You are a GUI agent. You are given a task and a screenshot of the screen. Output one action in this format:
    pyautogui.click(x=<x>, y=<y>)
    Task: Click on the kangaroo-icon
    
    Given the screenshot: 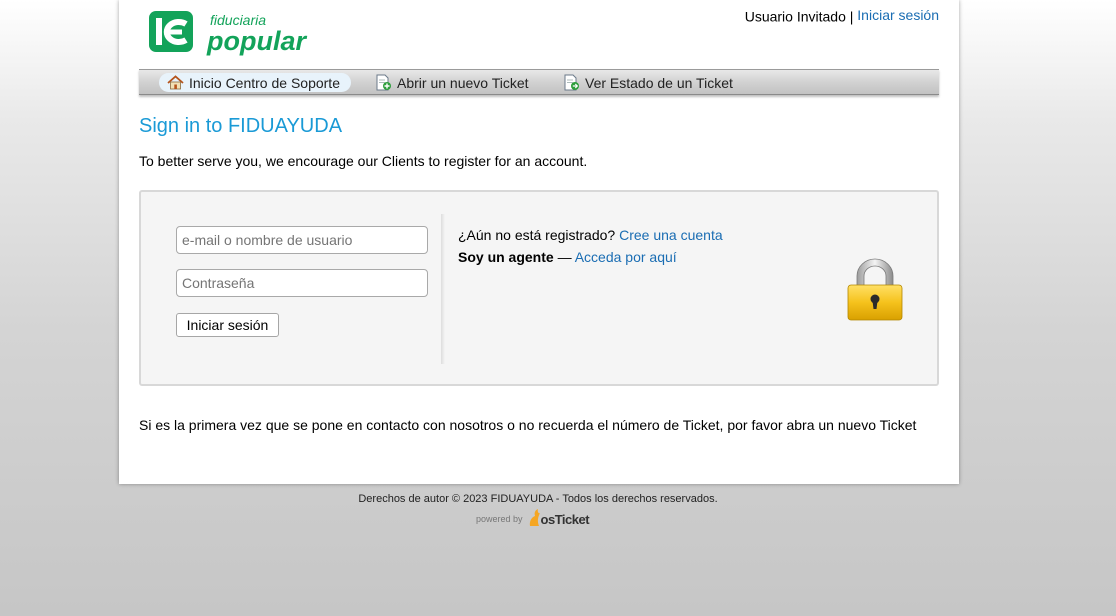 What is the action you would take?
    pyautogui.click(x=534, y=517)
    